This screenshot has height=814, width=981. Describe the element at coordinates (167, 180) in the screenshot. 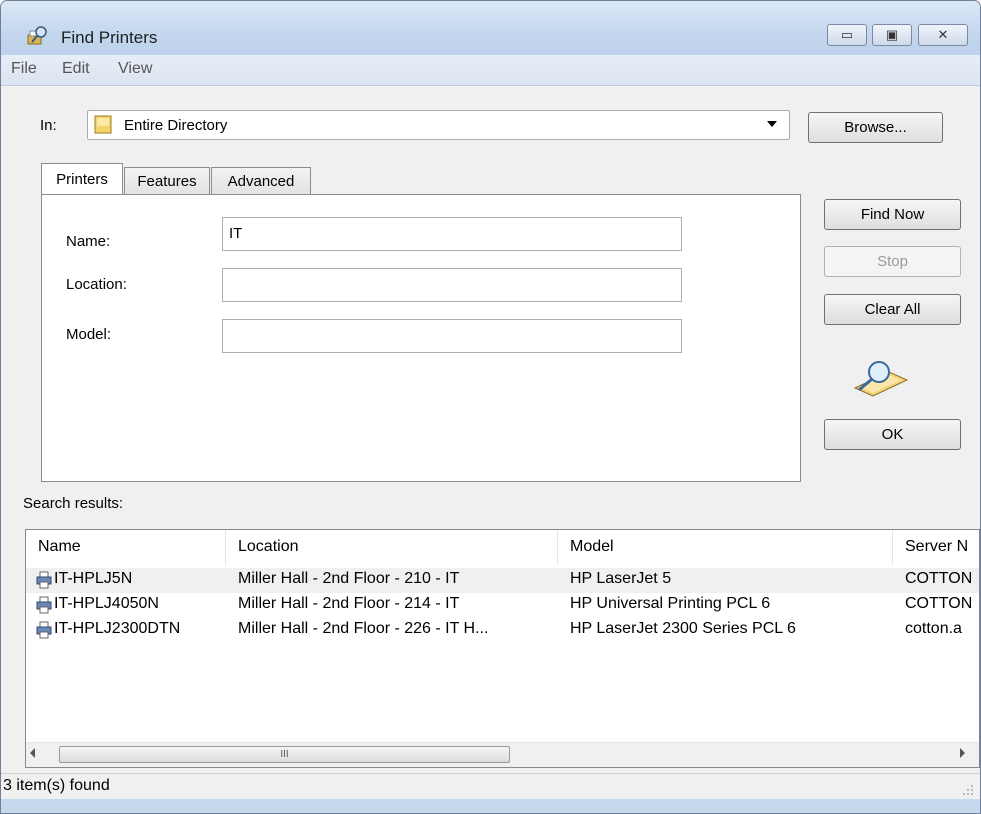

I see `tab-features: Features` at that location.